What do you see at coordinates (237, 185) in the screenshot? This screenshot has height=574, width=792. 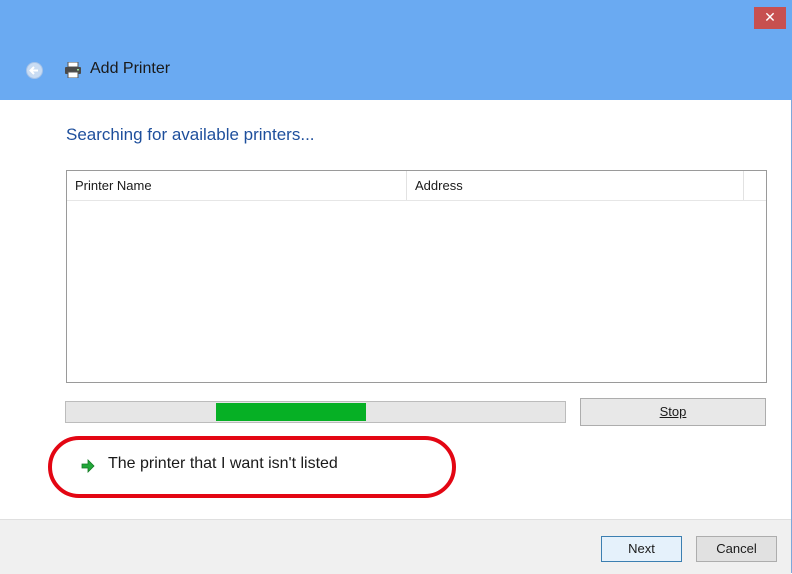 I see `column-header-printer-name: Printer Name` at bounding box center [237, 185].